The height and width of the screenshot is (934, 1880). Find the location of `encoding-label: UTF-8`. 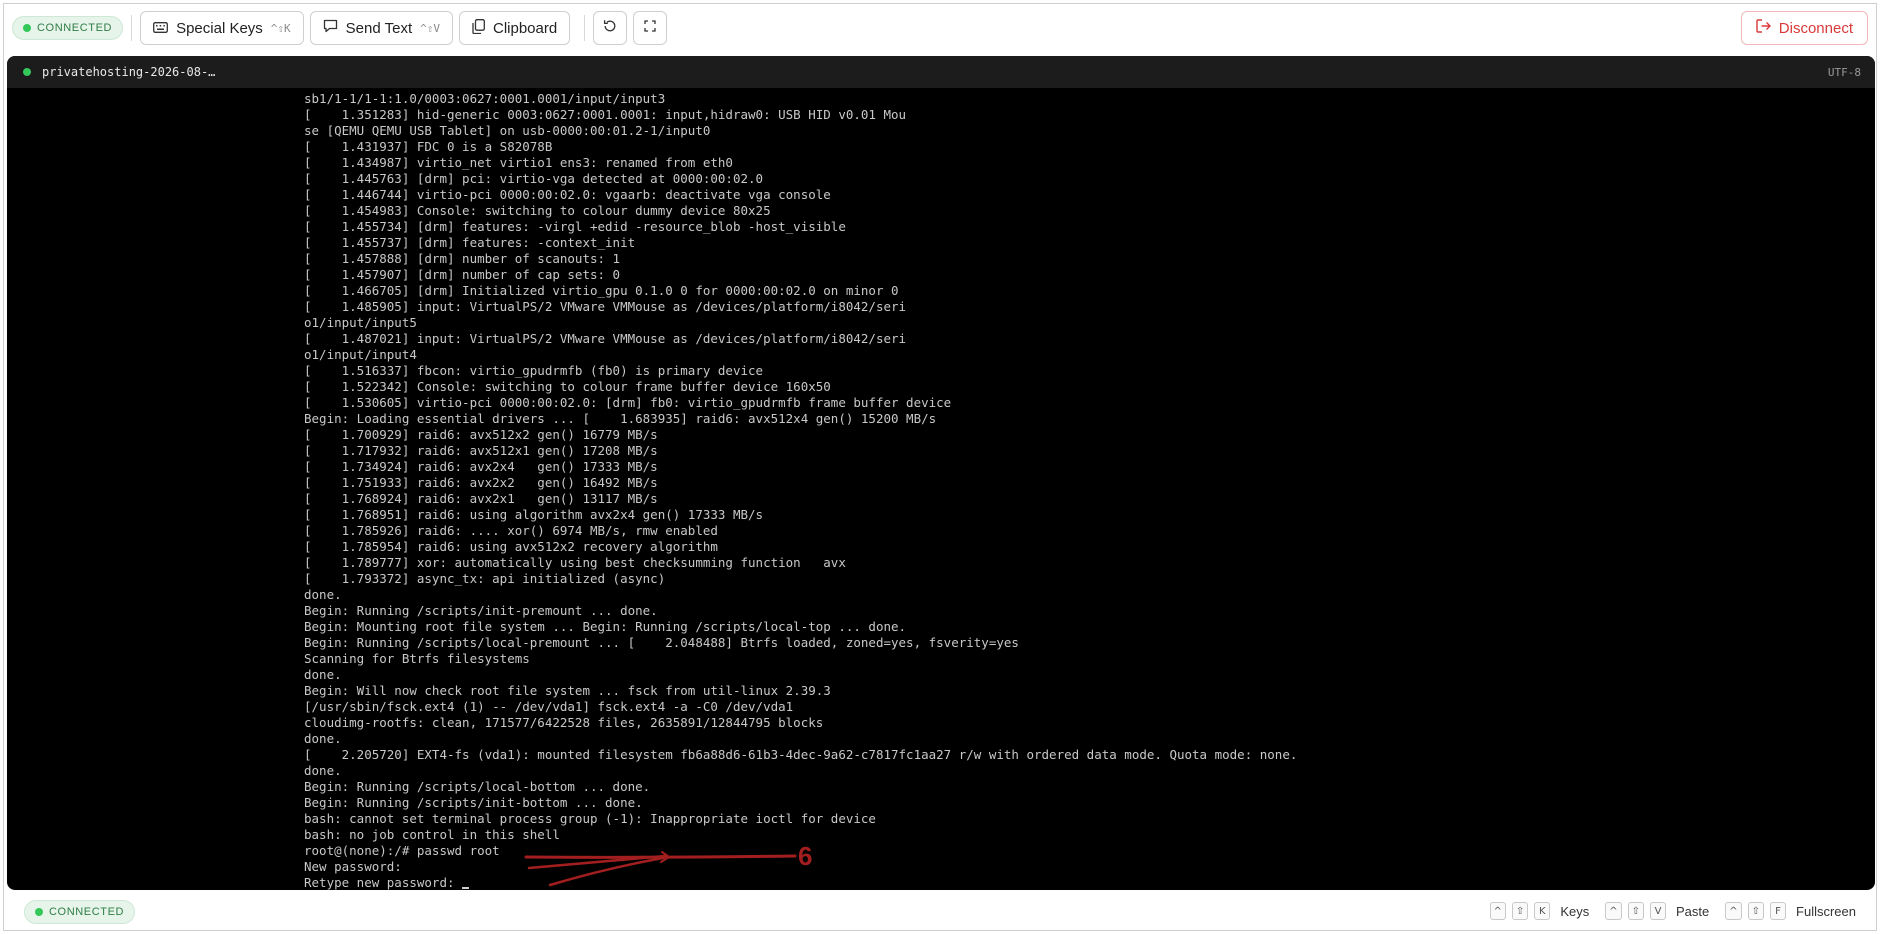

encoding-label: UTF-8 is located at coordinates (1844, 72).